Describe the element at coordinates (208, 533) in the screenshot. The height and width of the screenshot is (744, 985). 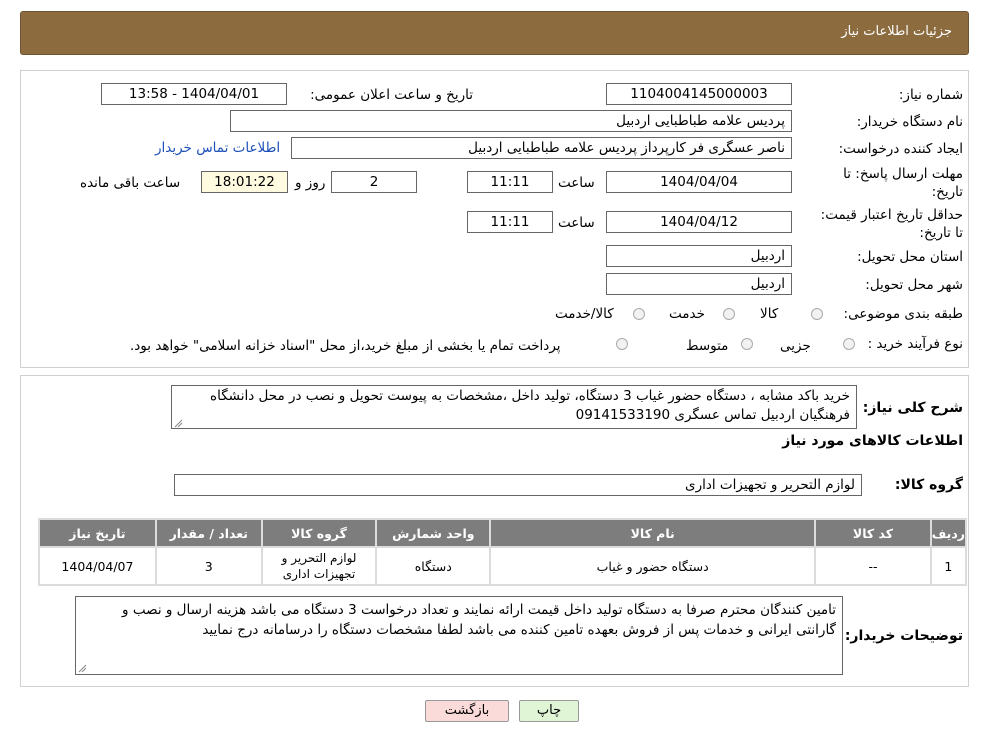
I see `col-header-quantity: تعداد / مقدار` at that location.